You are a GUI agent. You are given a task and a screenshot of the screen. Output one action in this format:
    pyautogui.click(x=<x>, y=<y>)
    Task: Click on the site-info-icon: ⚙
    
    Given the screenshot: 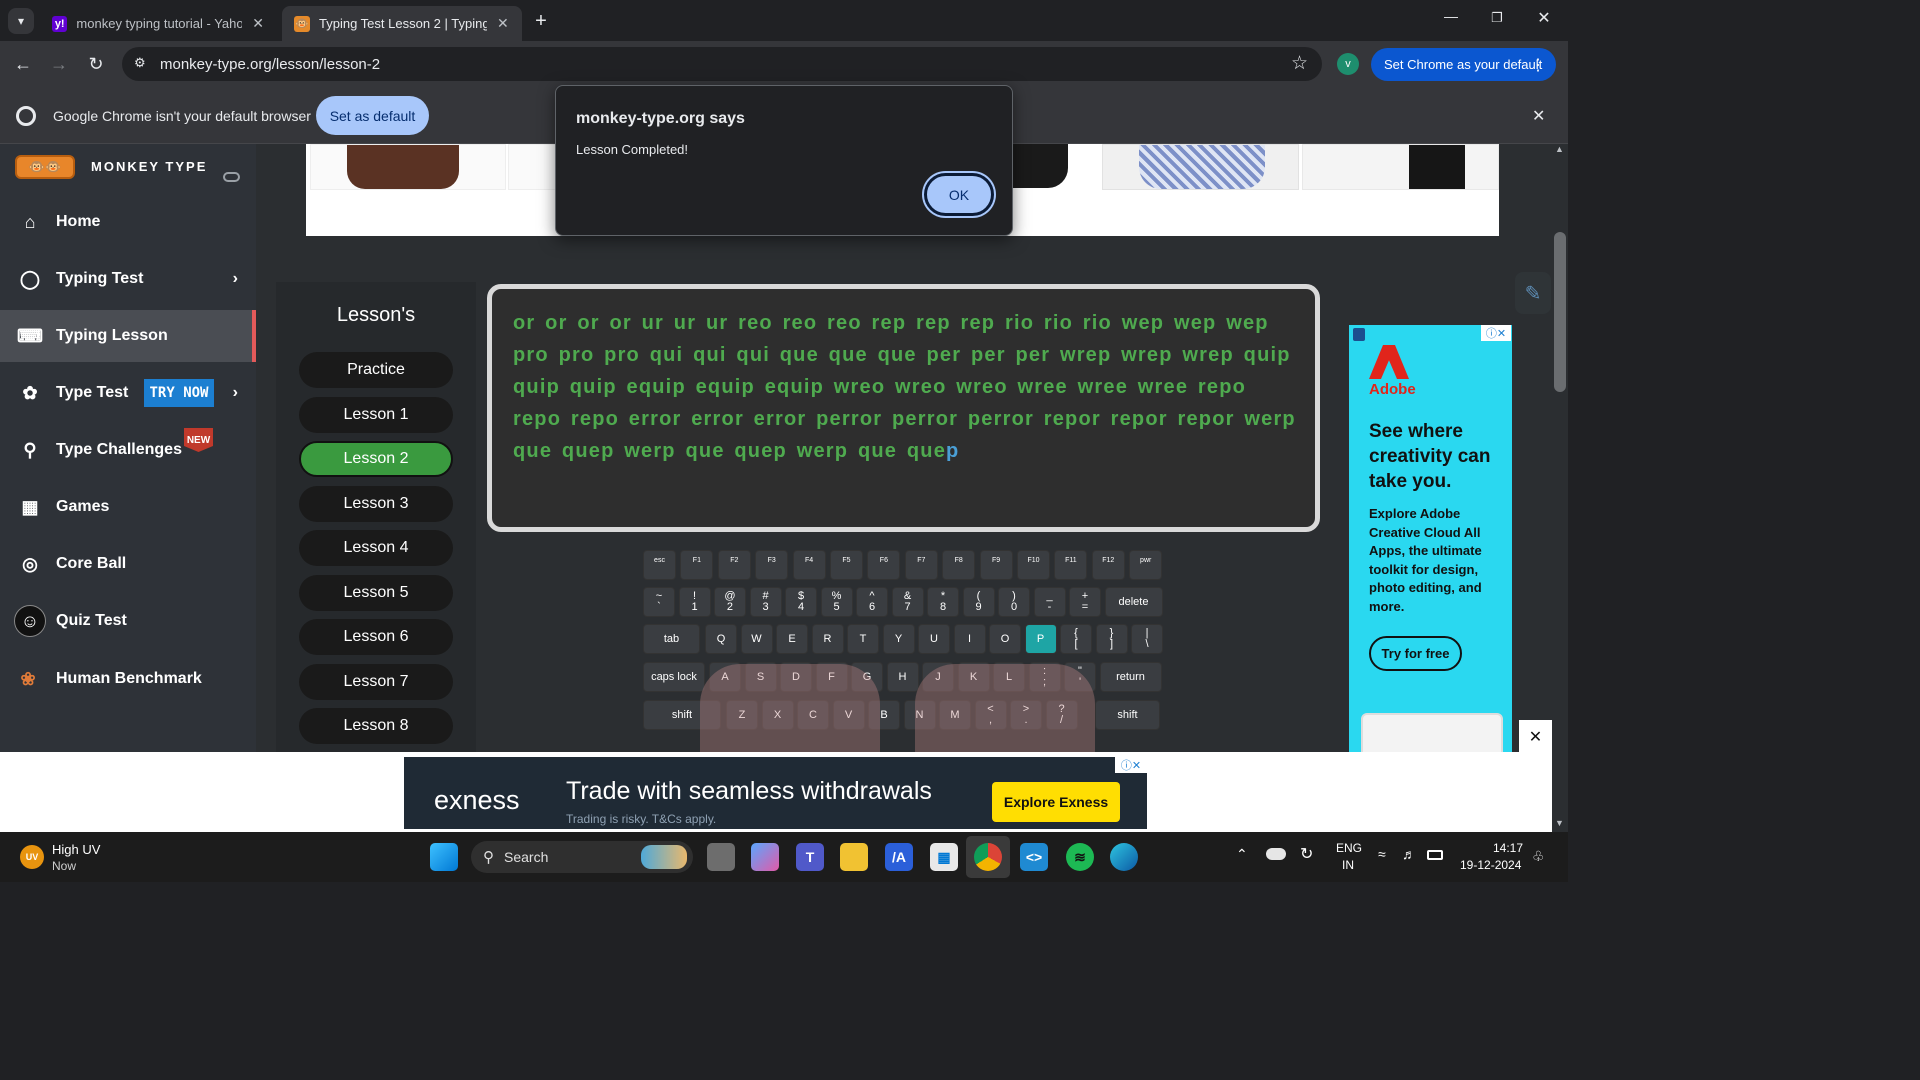 What is the action you would take?
    pyautogui.click(x=140, y=63)
    